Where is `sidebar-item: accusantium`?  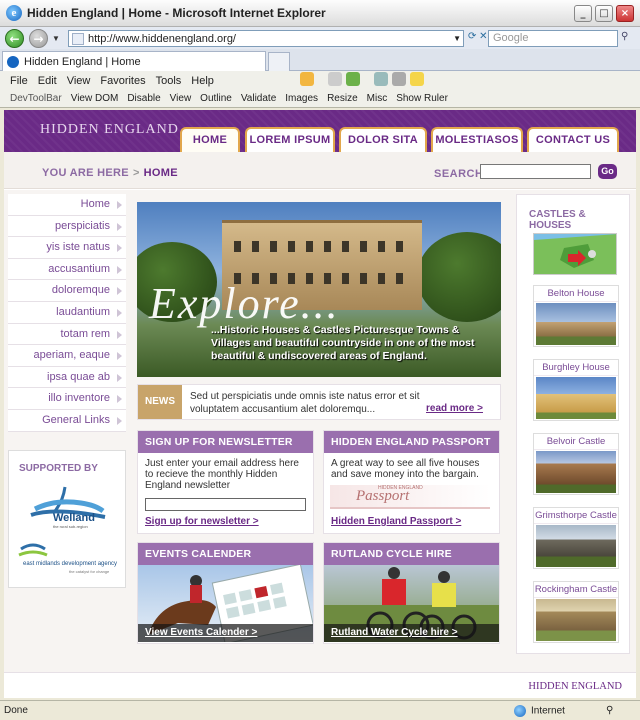 sidebar-item: accusantium is located at coordinates (67, 269).